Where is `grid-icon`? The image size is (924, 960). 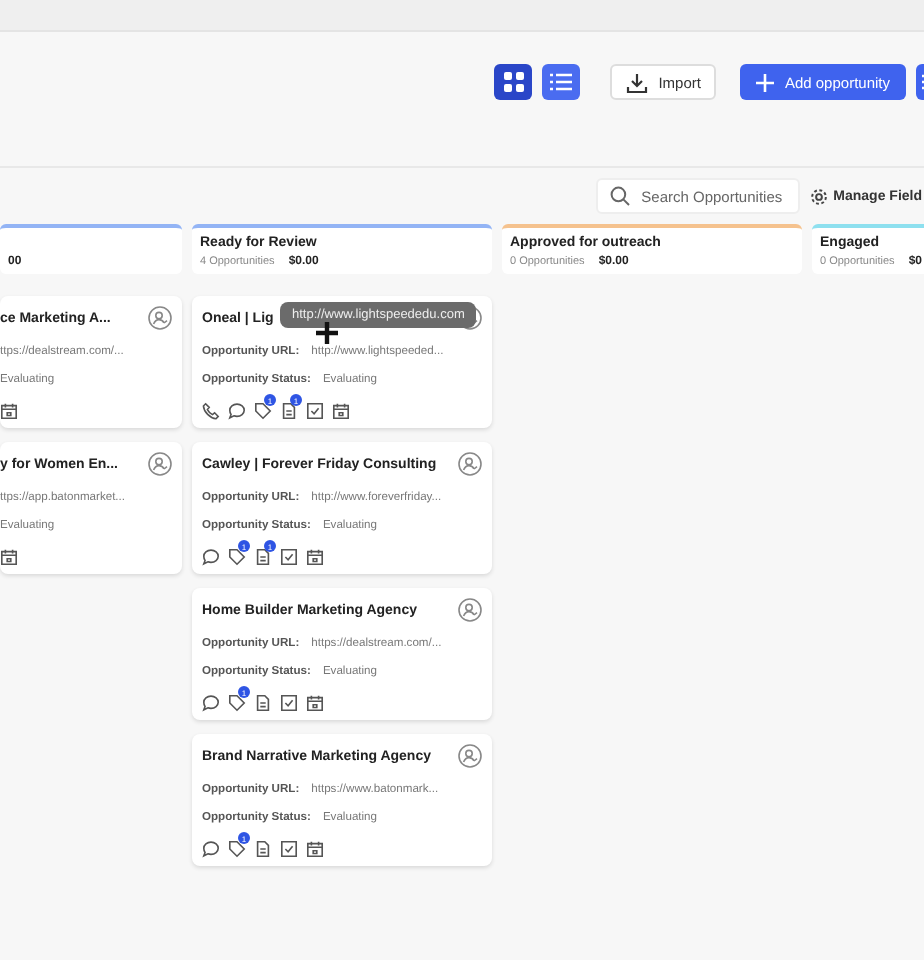
grid-icon is located at coordinates (513, 82).